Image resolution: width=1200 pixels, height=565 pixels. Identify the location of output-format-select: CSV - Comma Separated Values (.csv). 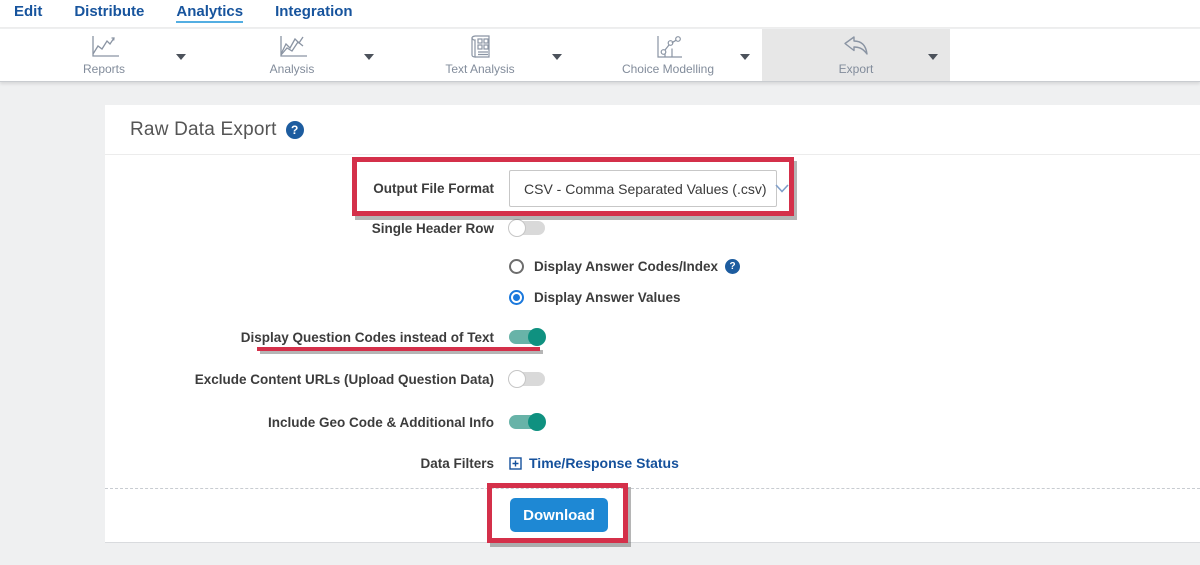
(649, 188).